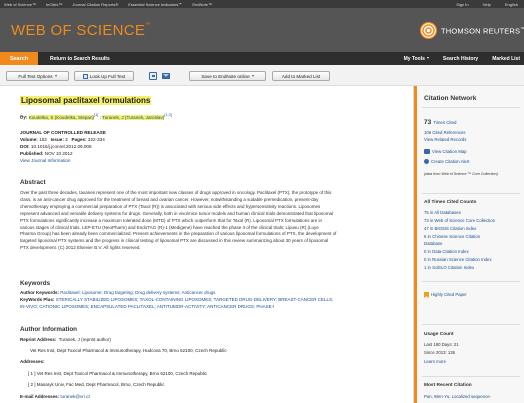 Image resolution: width=524 pixels, height=403 pixels. I want to click on most-recent-citation-link: Pan, Wen-Yu. Localized sequence-, so click(457, 396).